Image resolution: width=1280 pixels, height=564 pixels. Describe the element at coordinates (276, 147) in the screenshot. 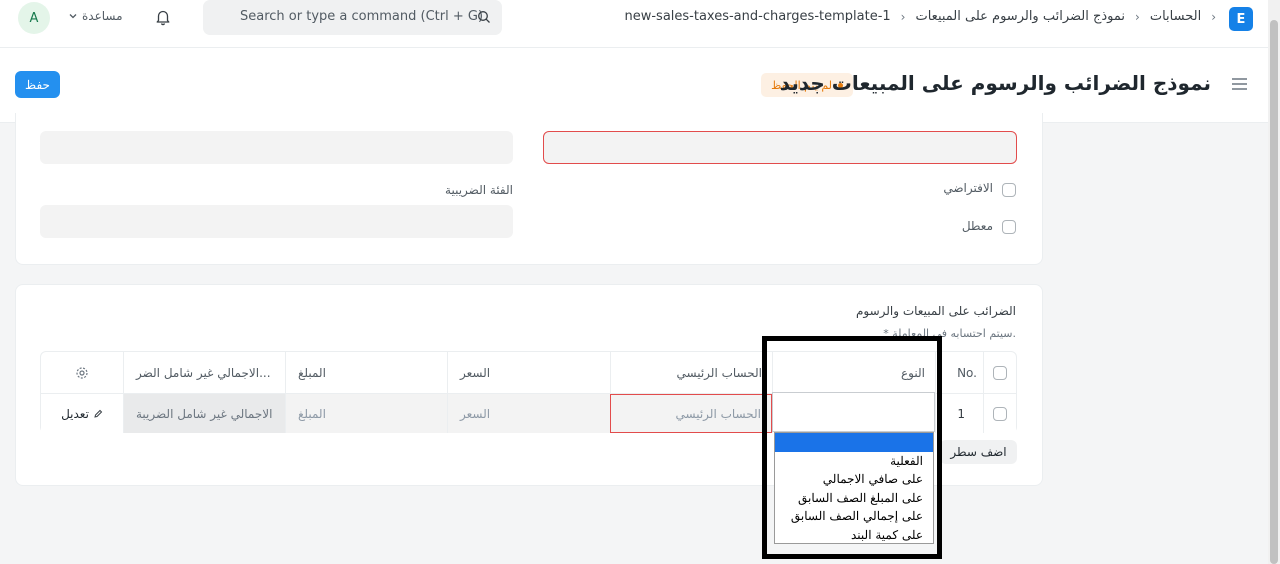

I see `company-field` at that location.